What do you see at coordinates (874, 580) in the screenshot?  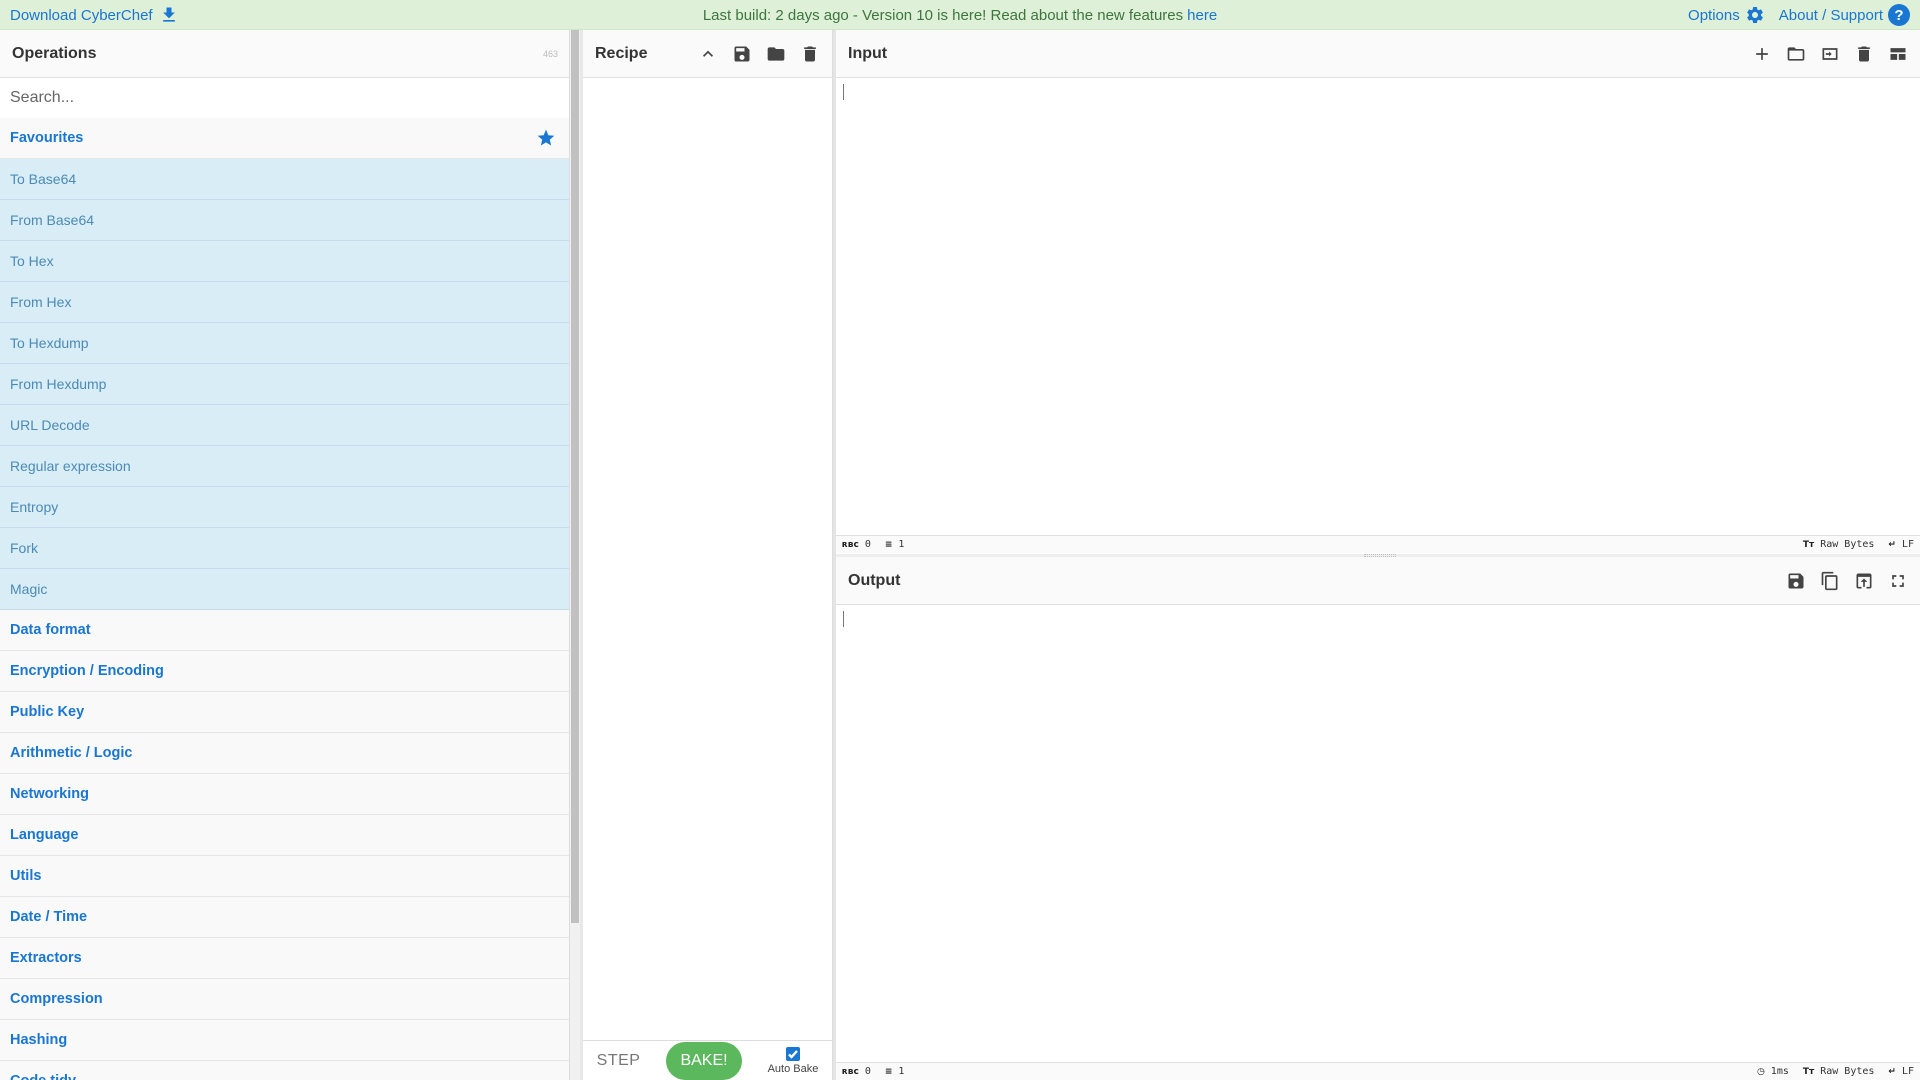 I see `output-title: Output` at bounding box center [874, 580].